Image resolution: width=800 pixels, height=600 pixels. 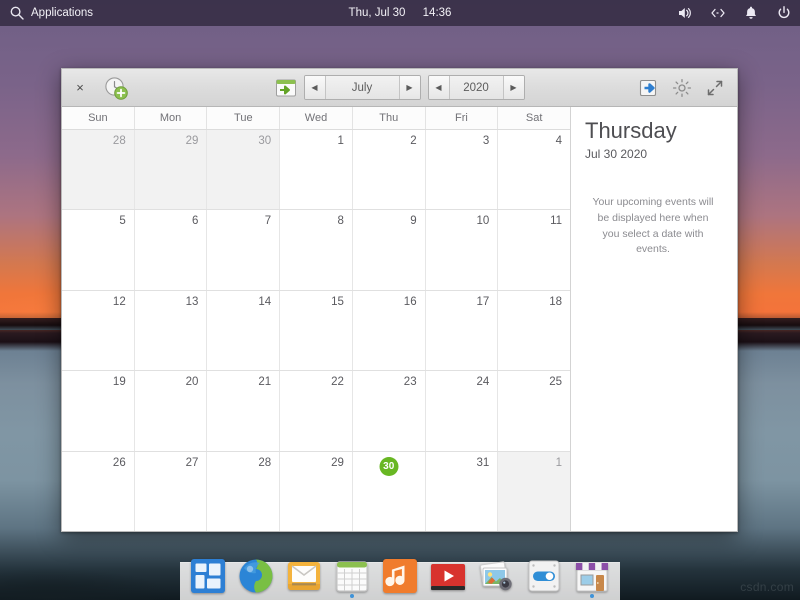 I want to click on calendar-day-cell-today: 30, so click(x=389, y=491).